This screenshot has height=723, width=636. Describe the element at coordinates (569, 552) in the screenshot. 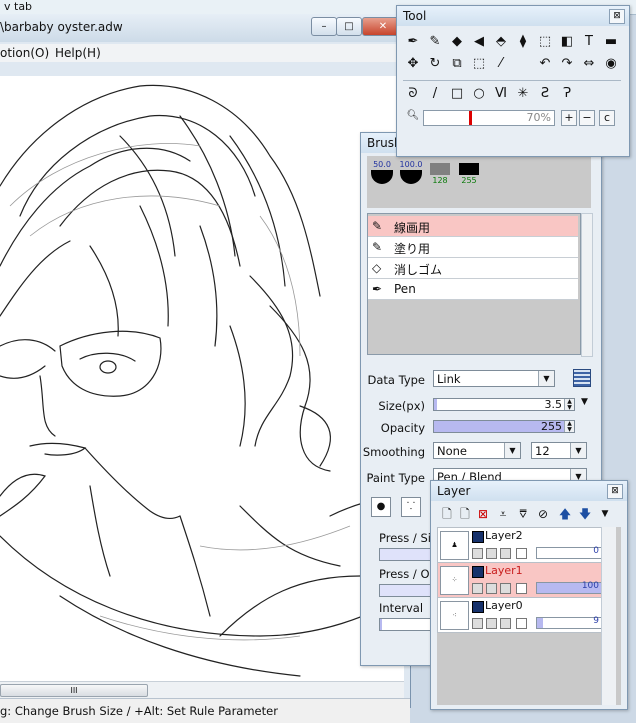

I see `layer-opacity-bar: 0` at that location.